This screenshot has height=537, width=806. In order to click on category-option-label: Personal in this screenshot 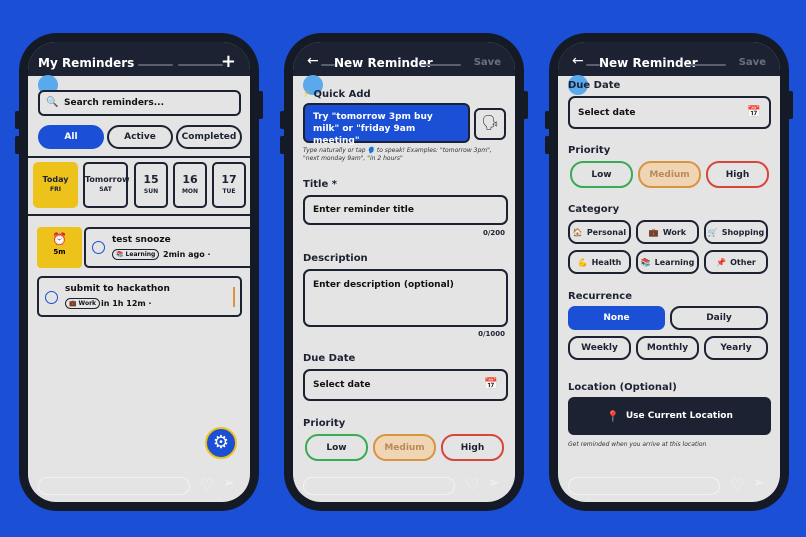, I will do `click(606, 232)`.